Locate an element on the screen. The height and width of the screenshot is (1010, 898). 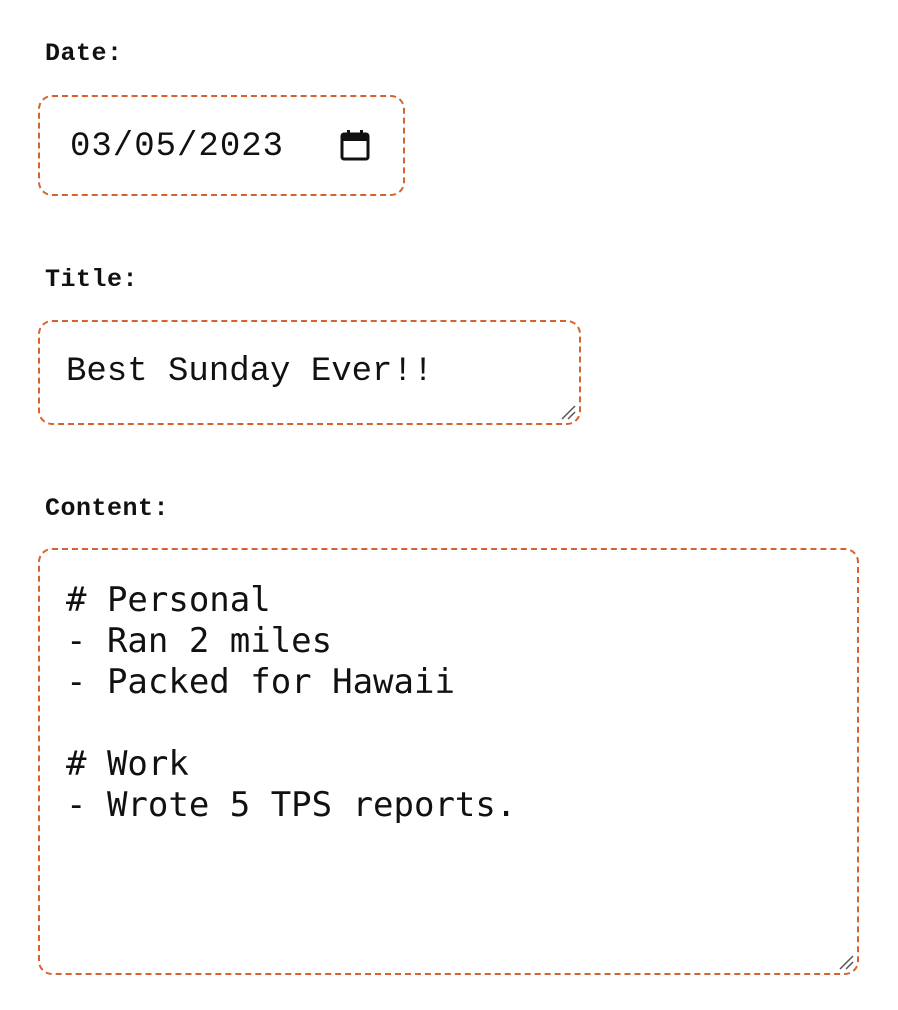
calendar-icon is located at coordinates (355, 145).